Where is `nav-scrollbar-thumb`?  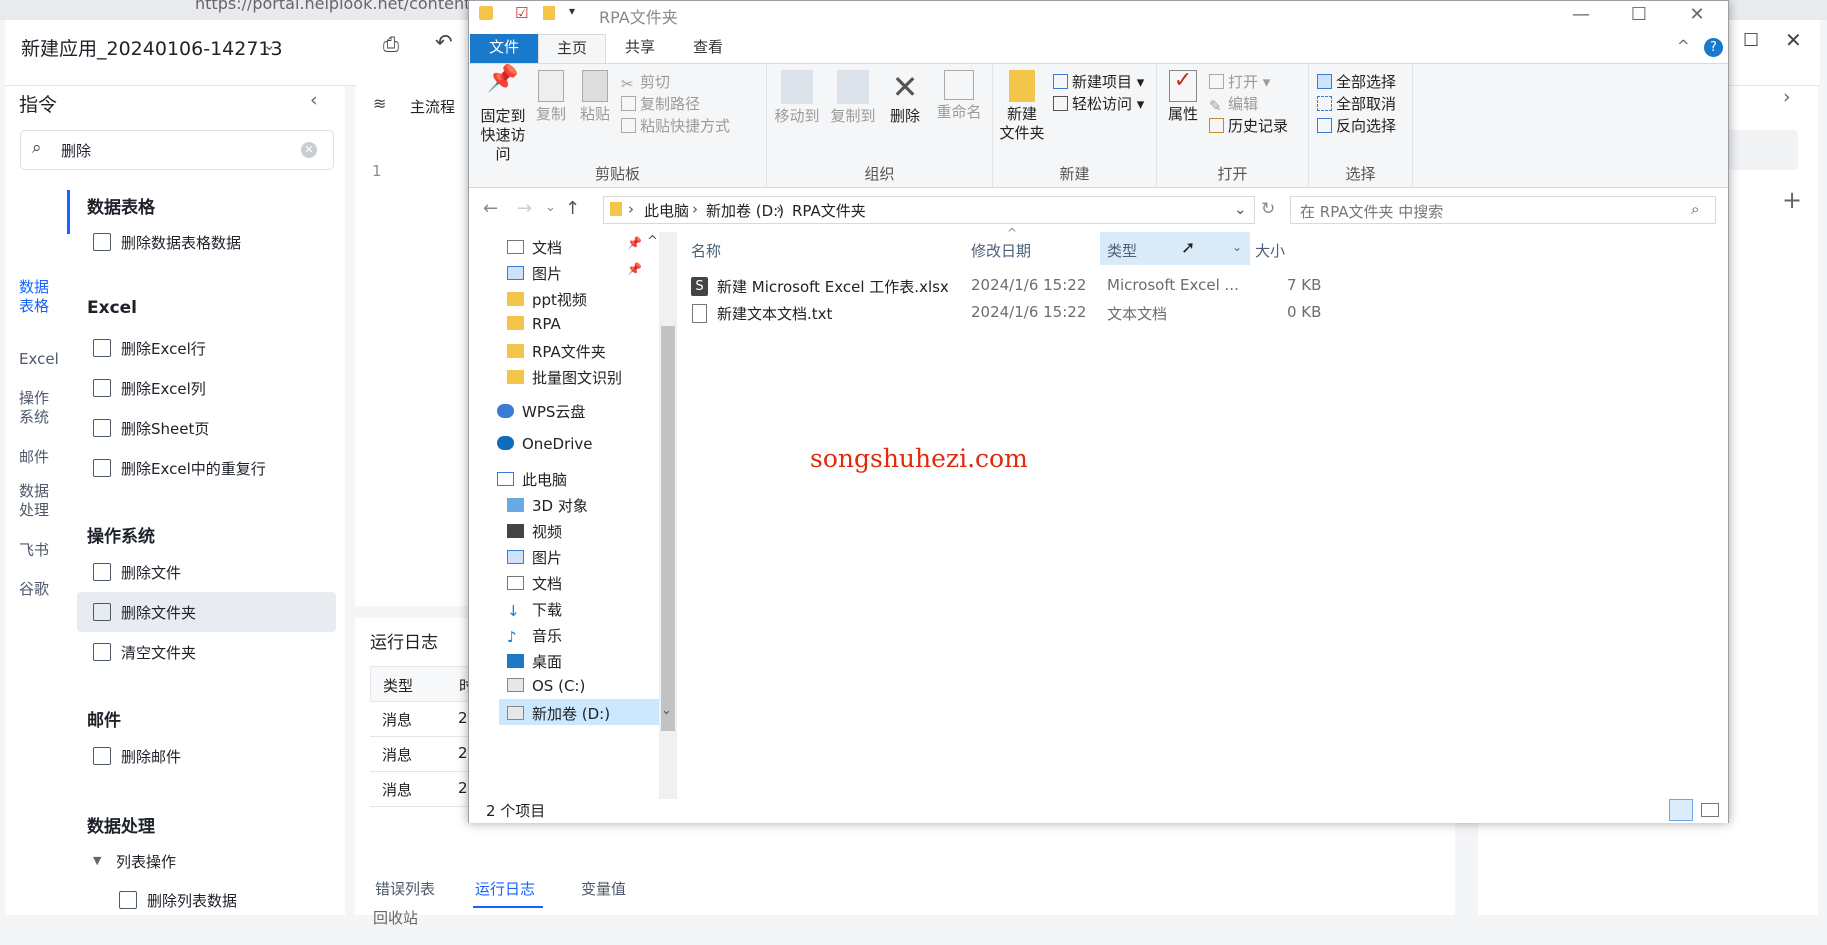 nav-scrollbar-thumb is located at coordinates (668, 528).